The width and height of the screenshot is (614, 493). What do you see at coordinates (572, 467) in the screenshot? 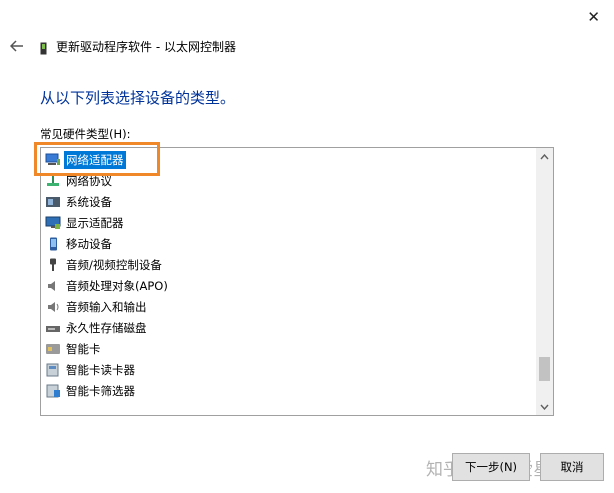
I see `cancel-button: 取消` at bounding box center [572, 467].